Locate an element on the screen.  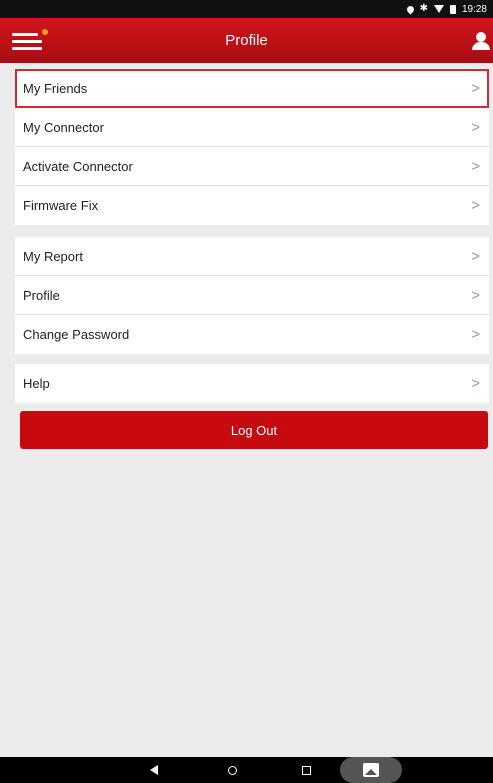
status-time: 19:28 is located at coordinates (474, 9).